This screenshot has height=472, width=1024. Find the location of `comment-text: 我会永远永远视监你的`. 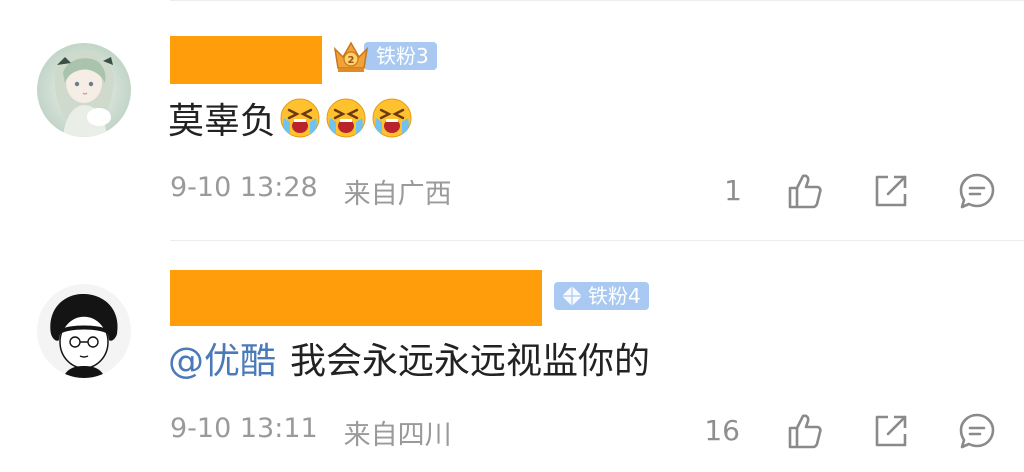

comment-text: 我会永远永远视监你的 is located at coordinates (470, 361).